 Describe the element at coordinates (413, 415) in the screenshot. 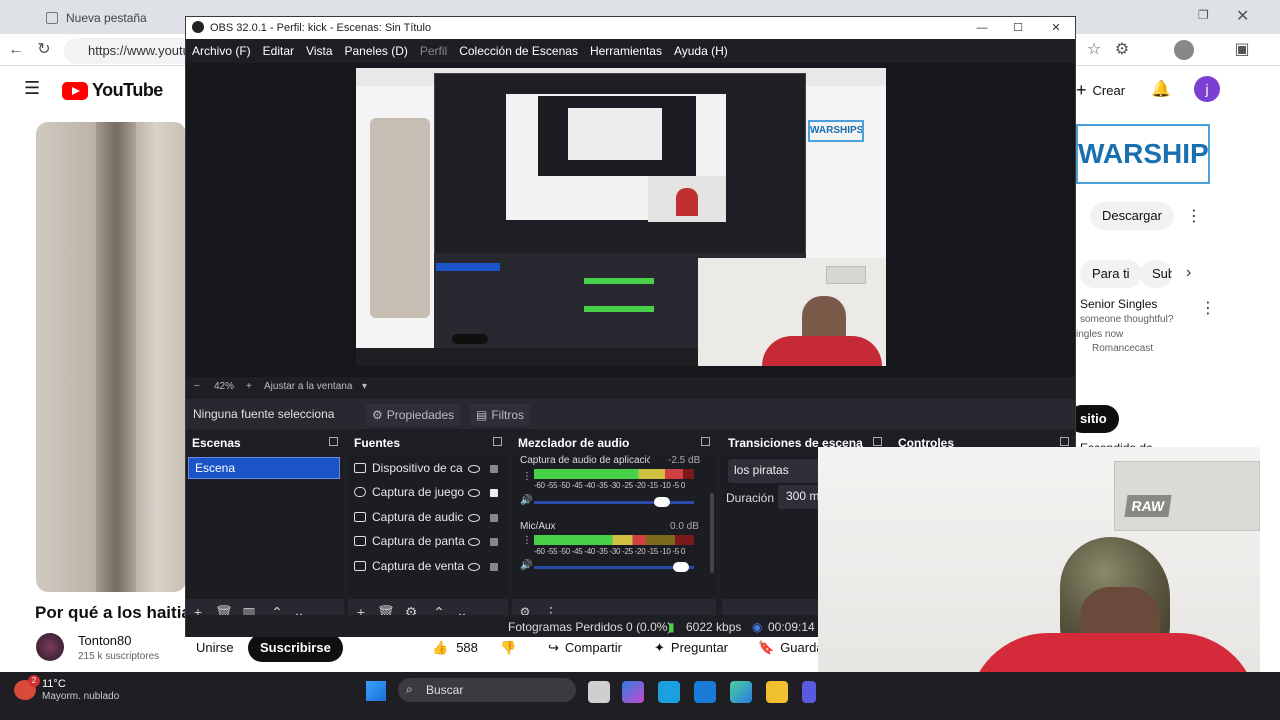

I see `properties-button: ⚙ Propiedades` at that location.